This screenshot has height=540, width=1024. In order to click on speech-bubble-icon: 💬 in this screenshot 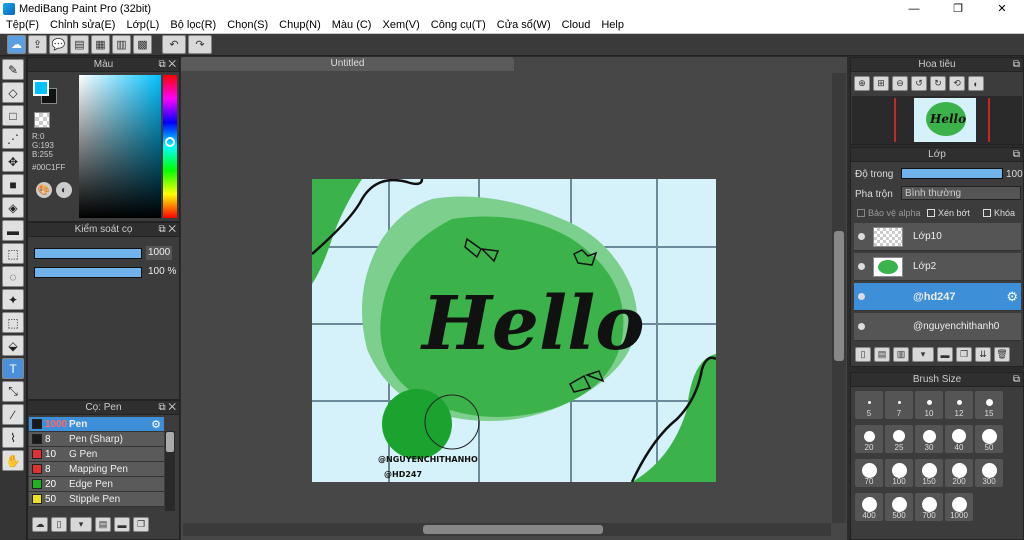, I will do `click(58, 44)`.